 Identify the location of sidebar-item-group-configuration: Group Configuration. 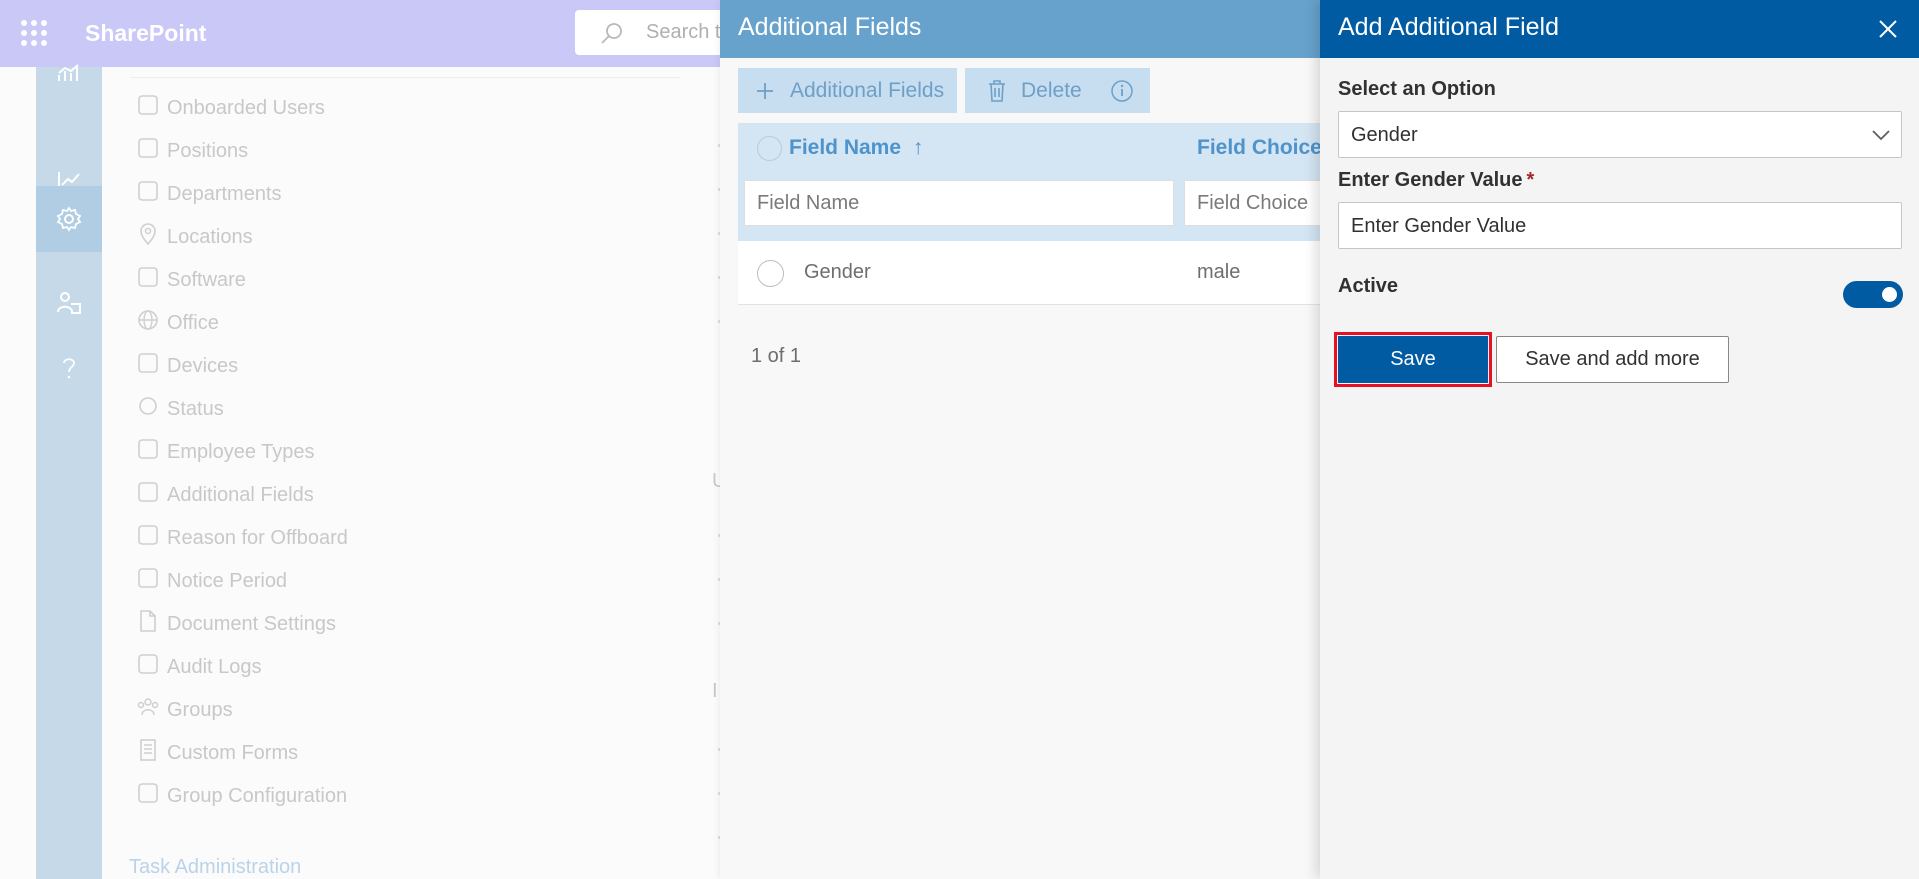
(241, 796).